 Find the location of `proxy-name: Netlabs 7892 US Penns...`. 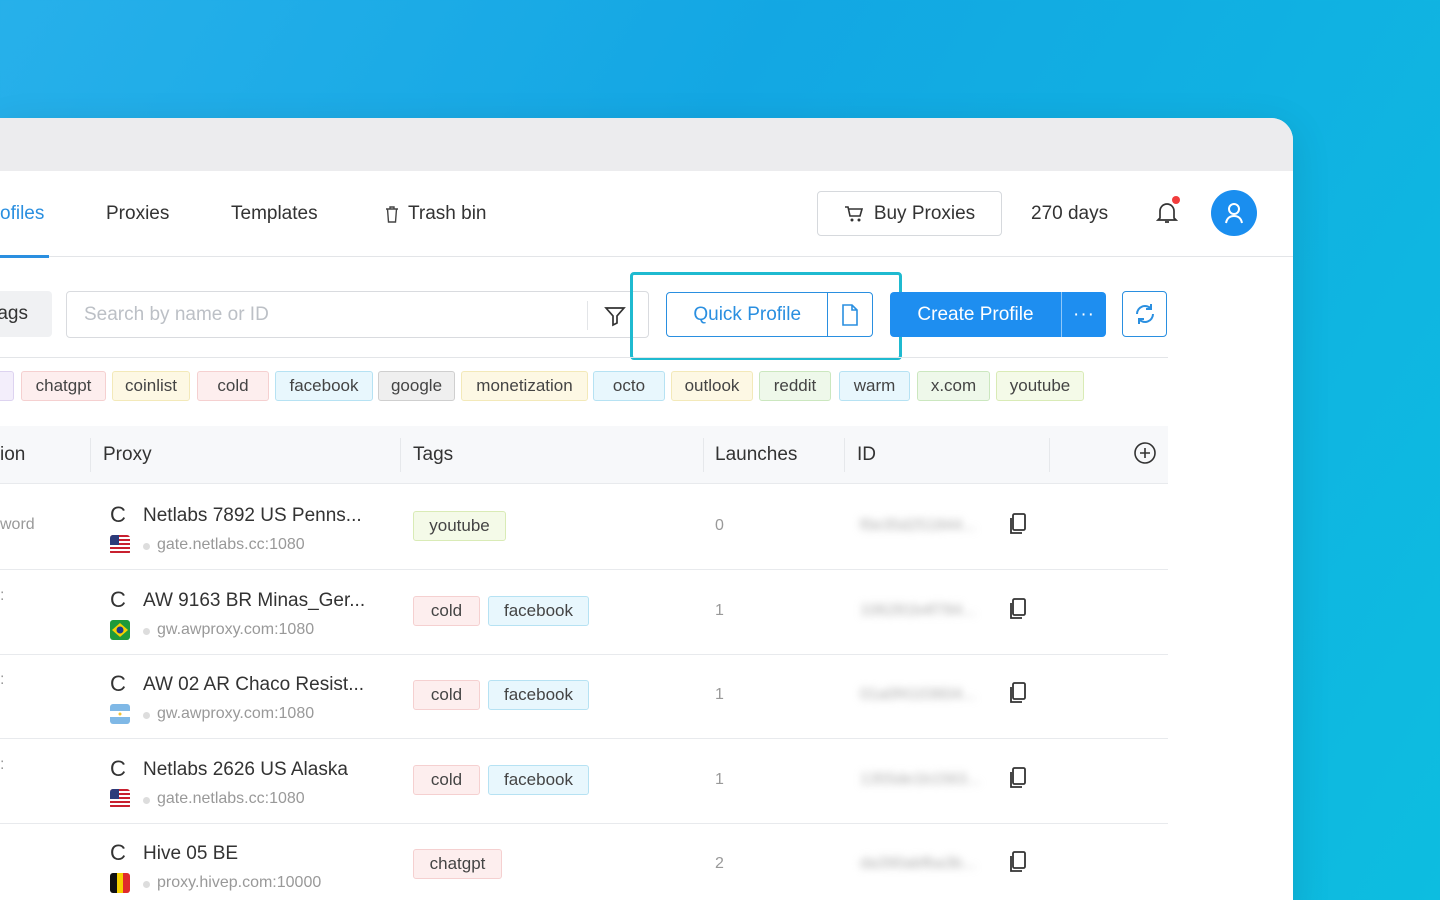

proxy-name: Netlabs 7892 US Penns... is located at coordinates (252, 516).